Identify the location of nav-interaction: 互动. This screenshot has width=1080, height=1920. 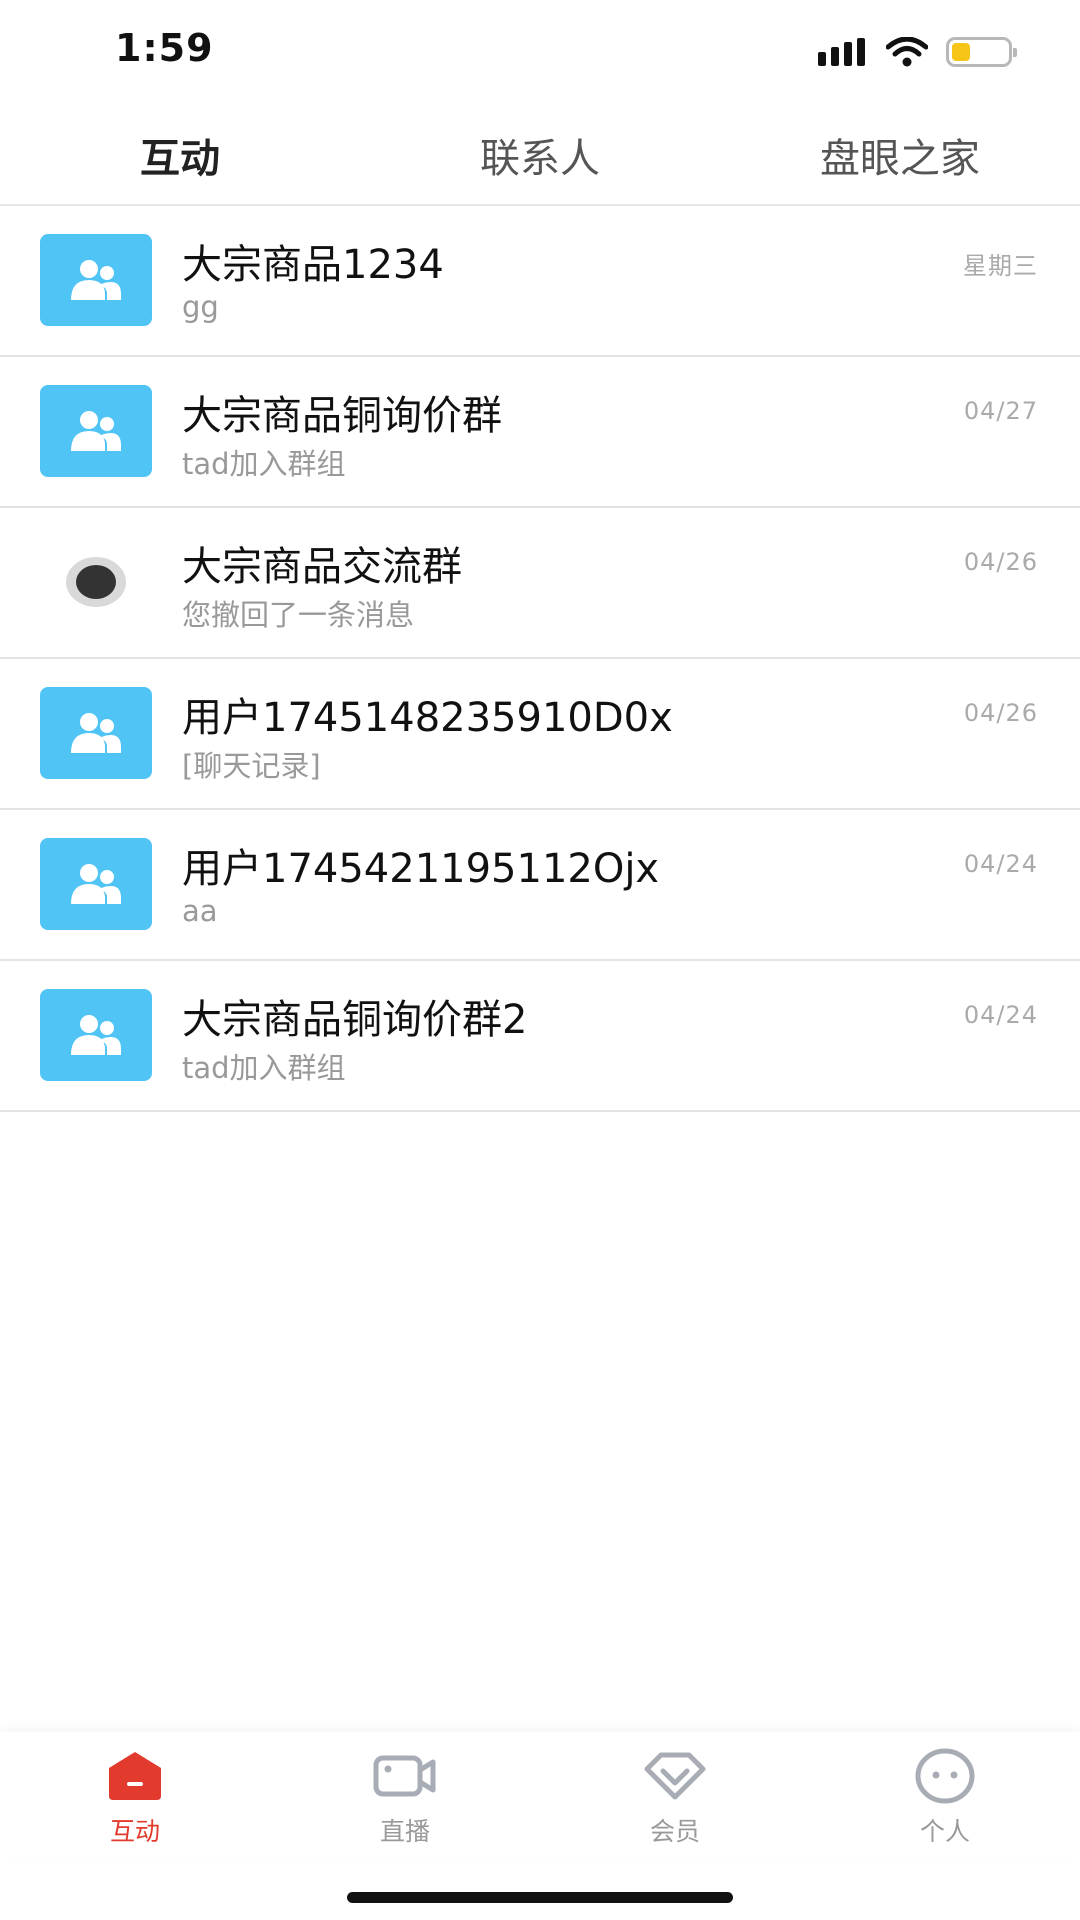
(135, 1797).